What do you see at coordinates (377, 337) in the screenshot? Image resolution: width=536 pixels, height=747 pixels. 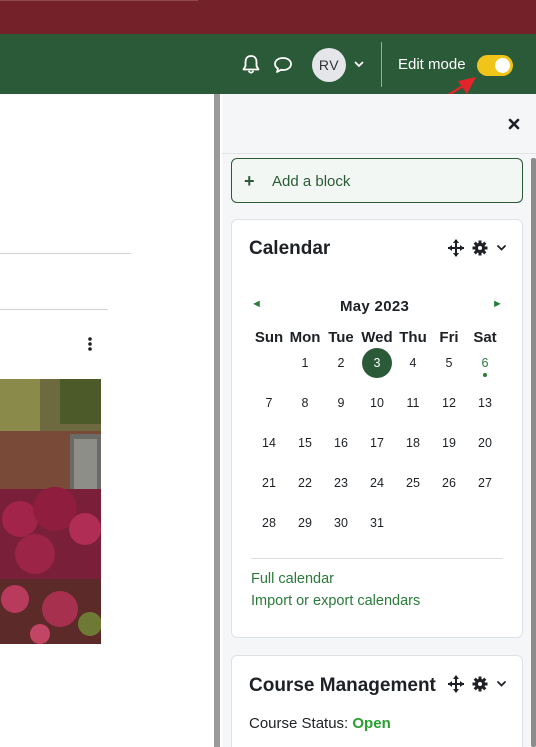 I see `weekday-header: Wed` at bounding box center [377, 337].